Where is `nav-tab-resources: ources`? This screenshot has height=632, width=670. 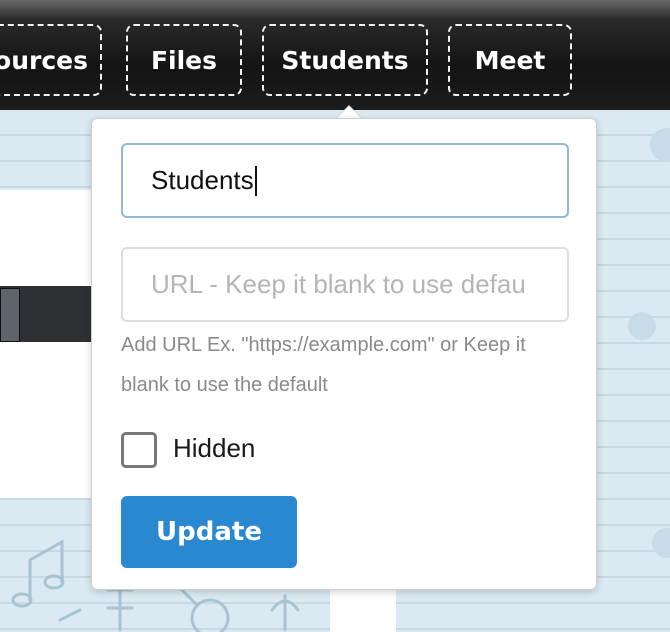 nav-tab-resources: ources is located at coordinates (51, 60).